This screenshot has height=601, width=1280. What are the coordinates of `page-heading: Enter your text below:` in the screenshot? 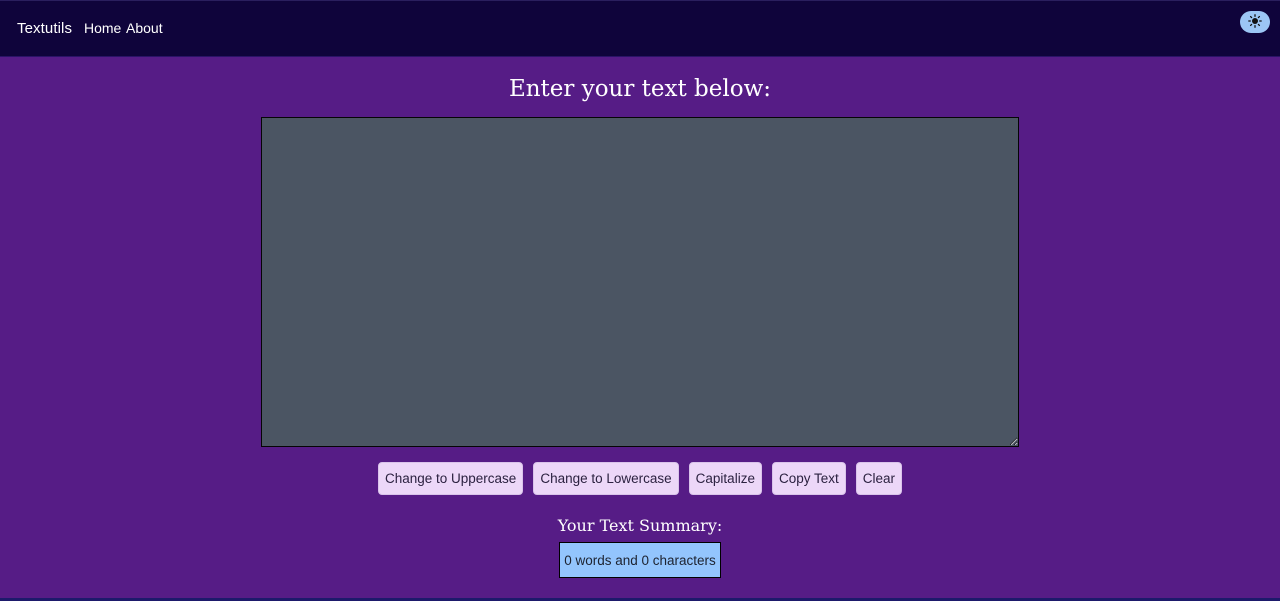 It's located at (640, 89).